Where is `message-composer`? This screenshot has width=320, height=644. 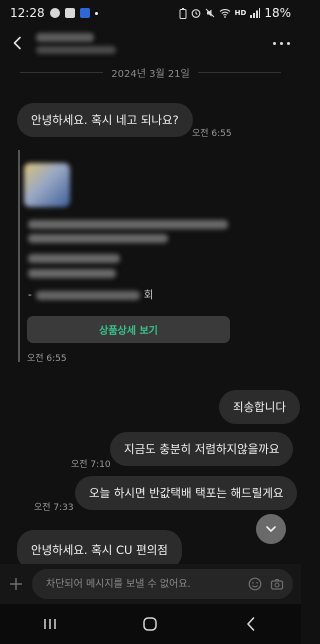 message-composer is located at coordinates (150, 584).